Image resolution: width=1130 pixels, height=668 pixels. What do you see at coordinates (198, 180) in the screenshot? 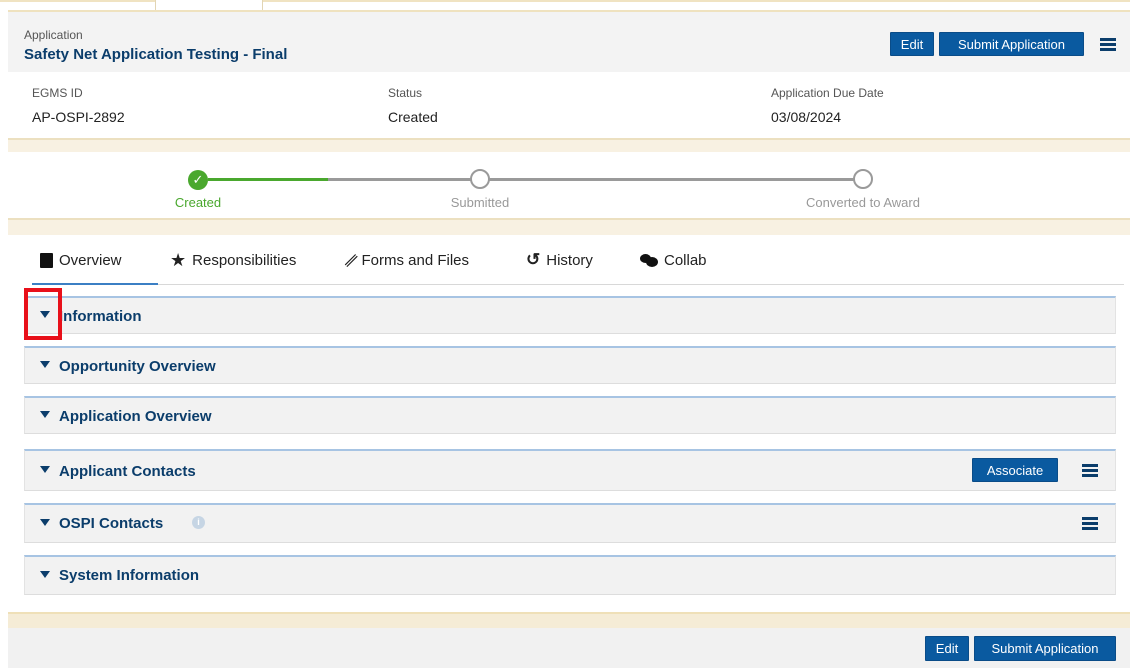
I see `step-created-check-icon: ✓` at bounding box center [198, 180].